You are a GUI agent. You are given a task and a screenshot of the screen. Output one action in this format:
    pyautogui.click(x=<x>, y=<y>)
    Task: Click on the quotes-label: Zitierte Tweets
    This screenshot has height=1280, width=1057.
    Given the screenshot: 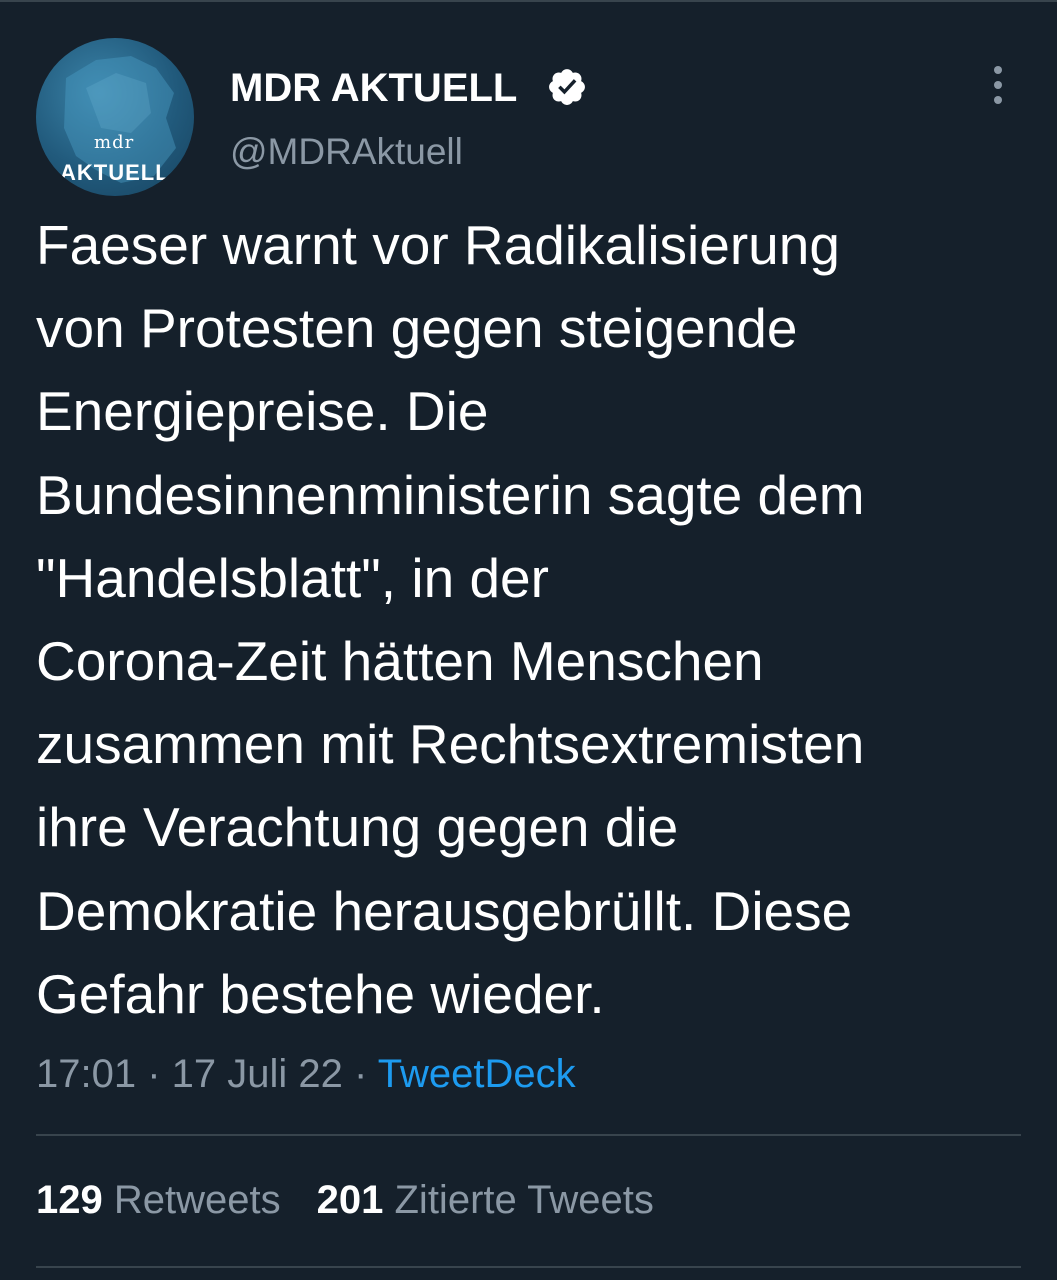 What is the action you would take?
    pyautogui.click(x=524, y=1200)
    